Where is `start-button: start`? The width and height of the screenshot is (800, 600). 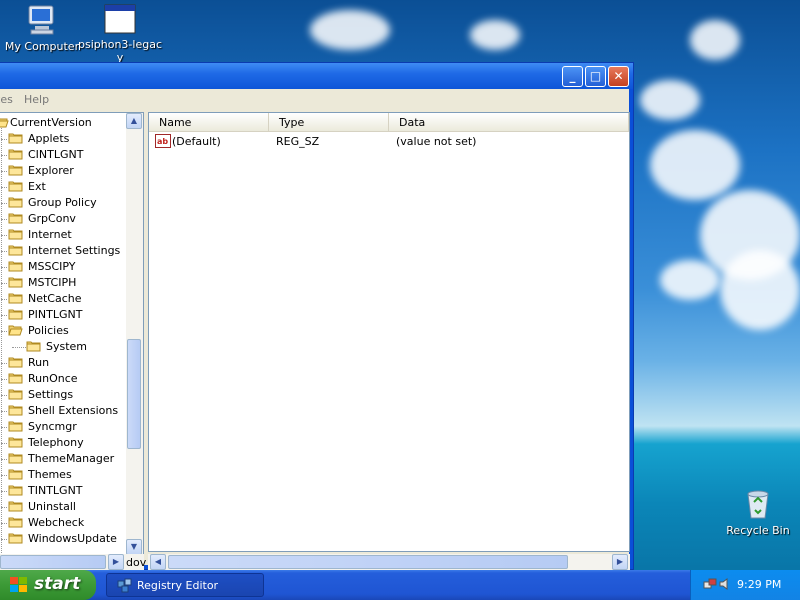
start-button: start is located at coordinates (48, 585).